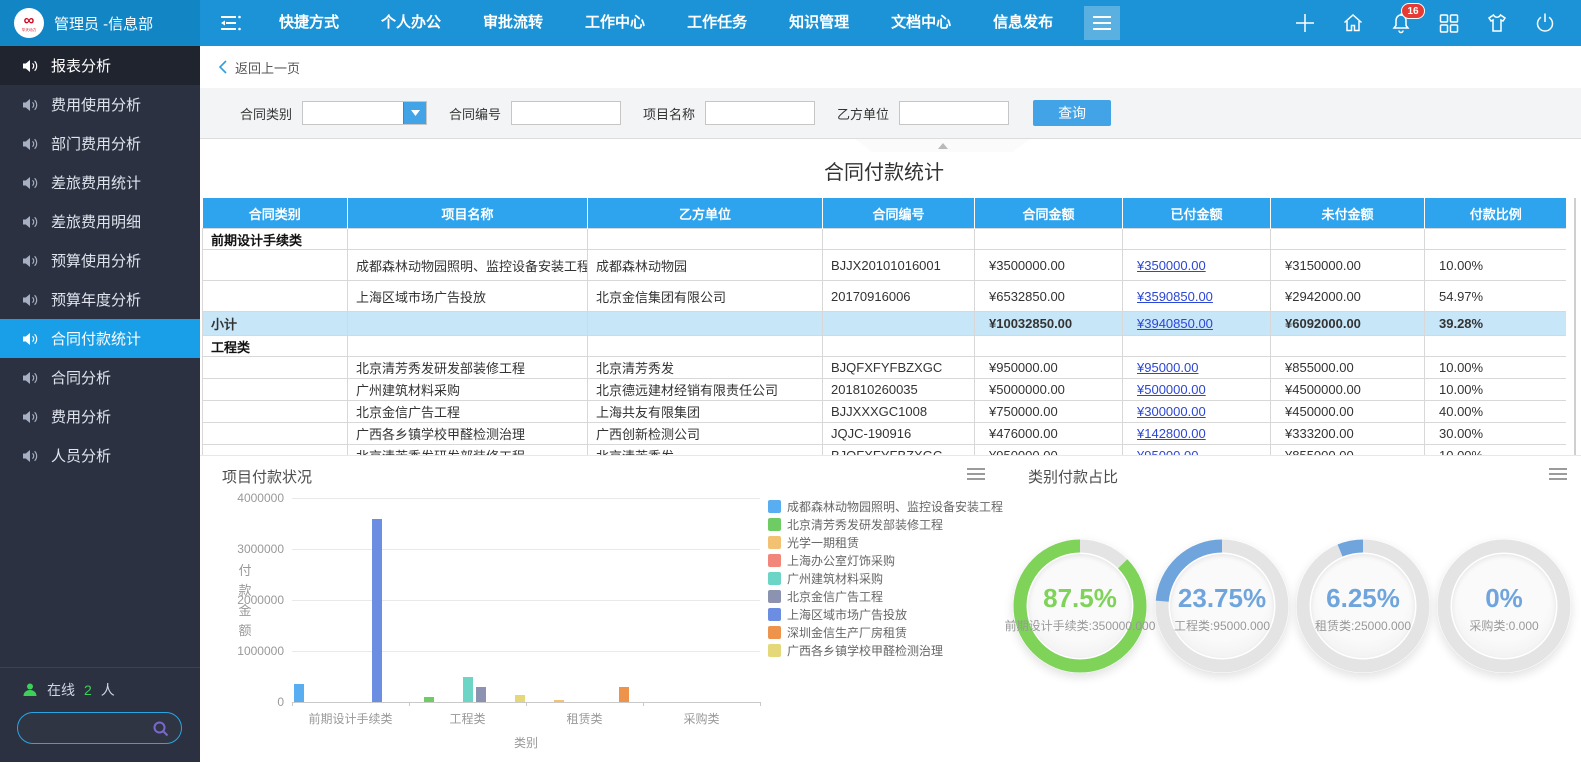 This screenshot has height=763, width=1581. What do you see at coordinates (309, 23) in the screenshot?
I see `nav-item: 快捷方式` at bounding box center [309, 23].